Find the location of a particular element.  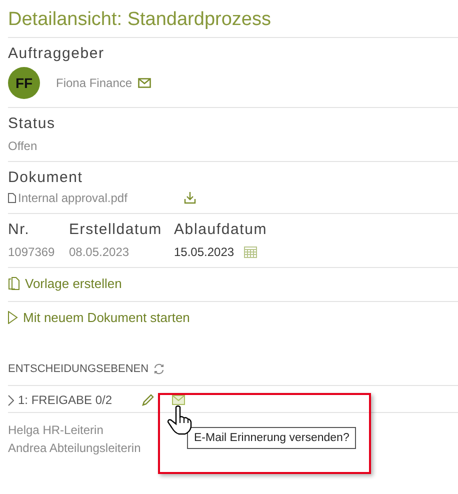

tooltip: E-Mail Erinnerung versenden? is located at coordinates (271, 438).